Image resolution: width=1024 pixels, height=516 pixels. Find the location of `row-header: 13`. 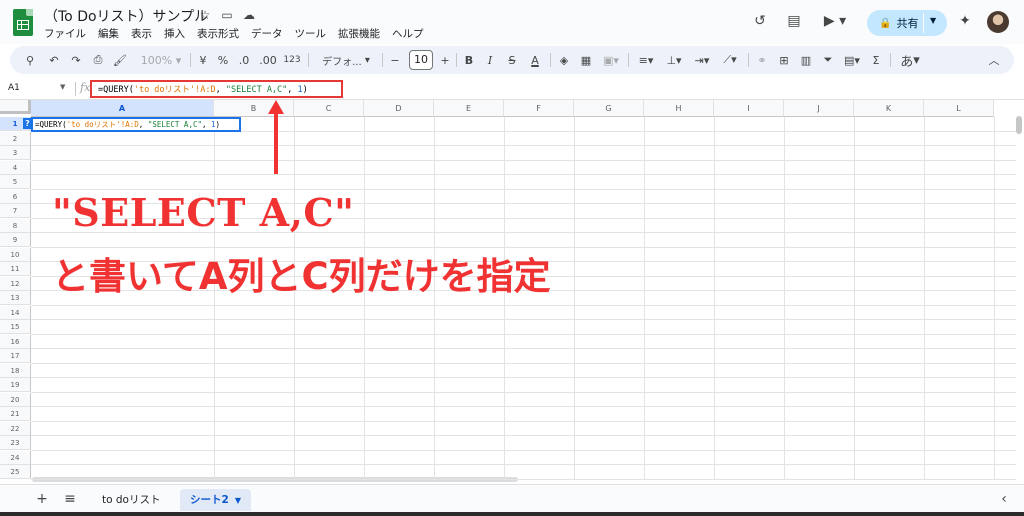

row-header: 13 is located at coordinates (15, 298).